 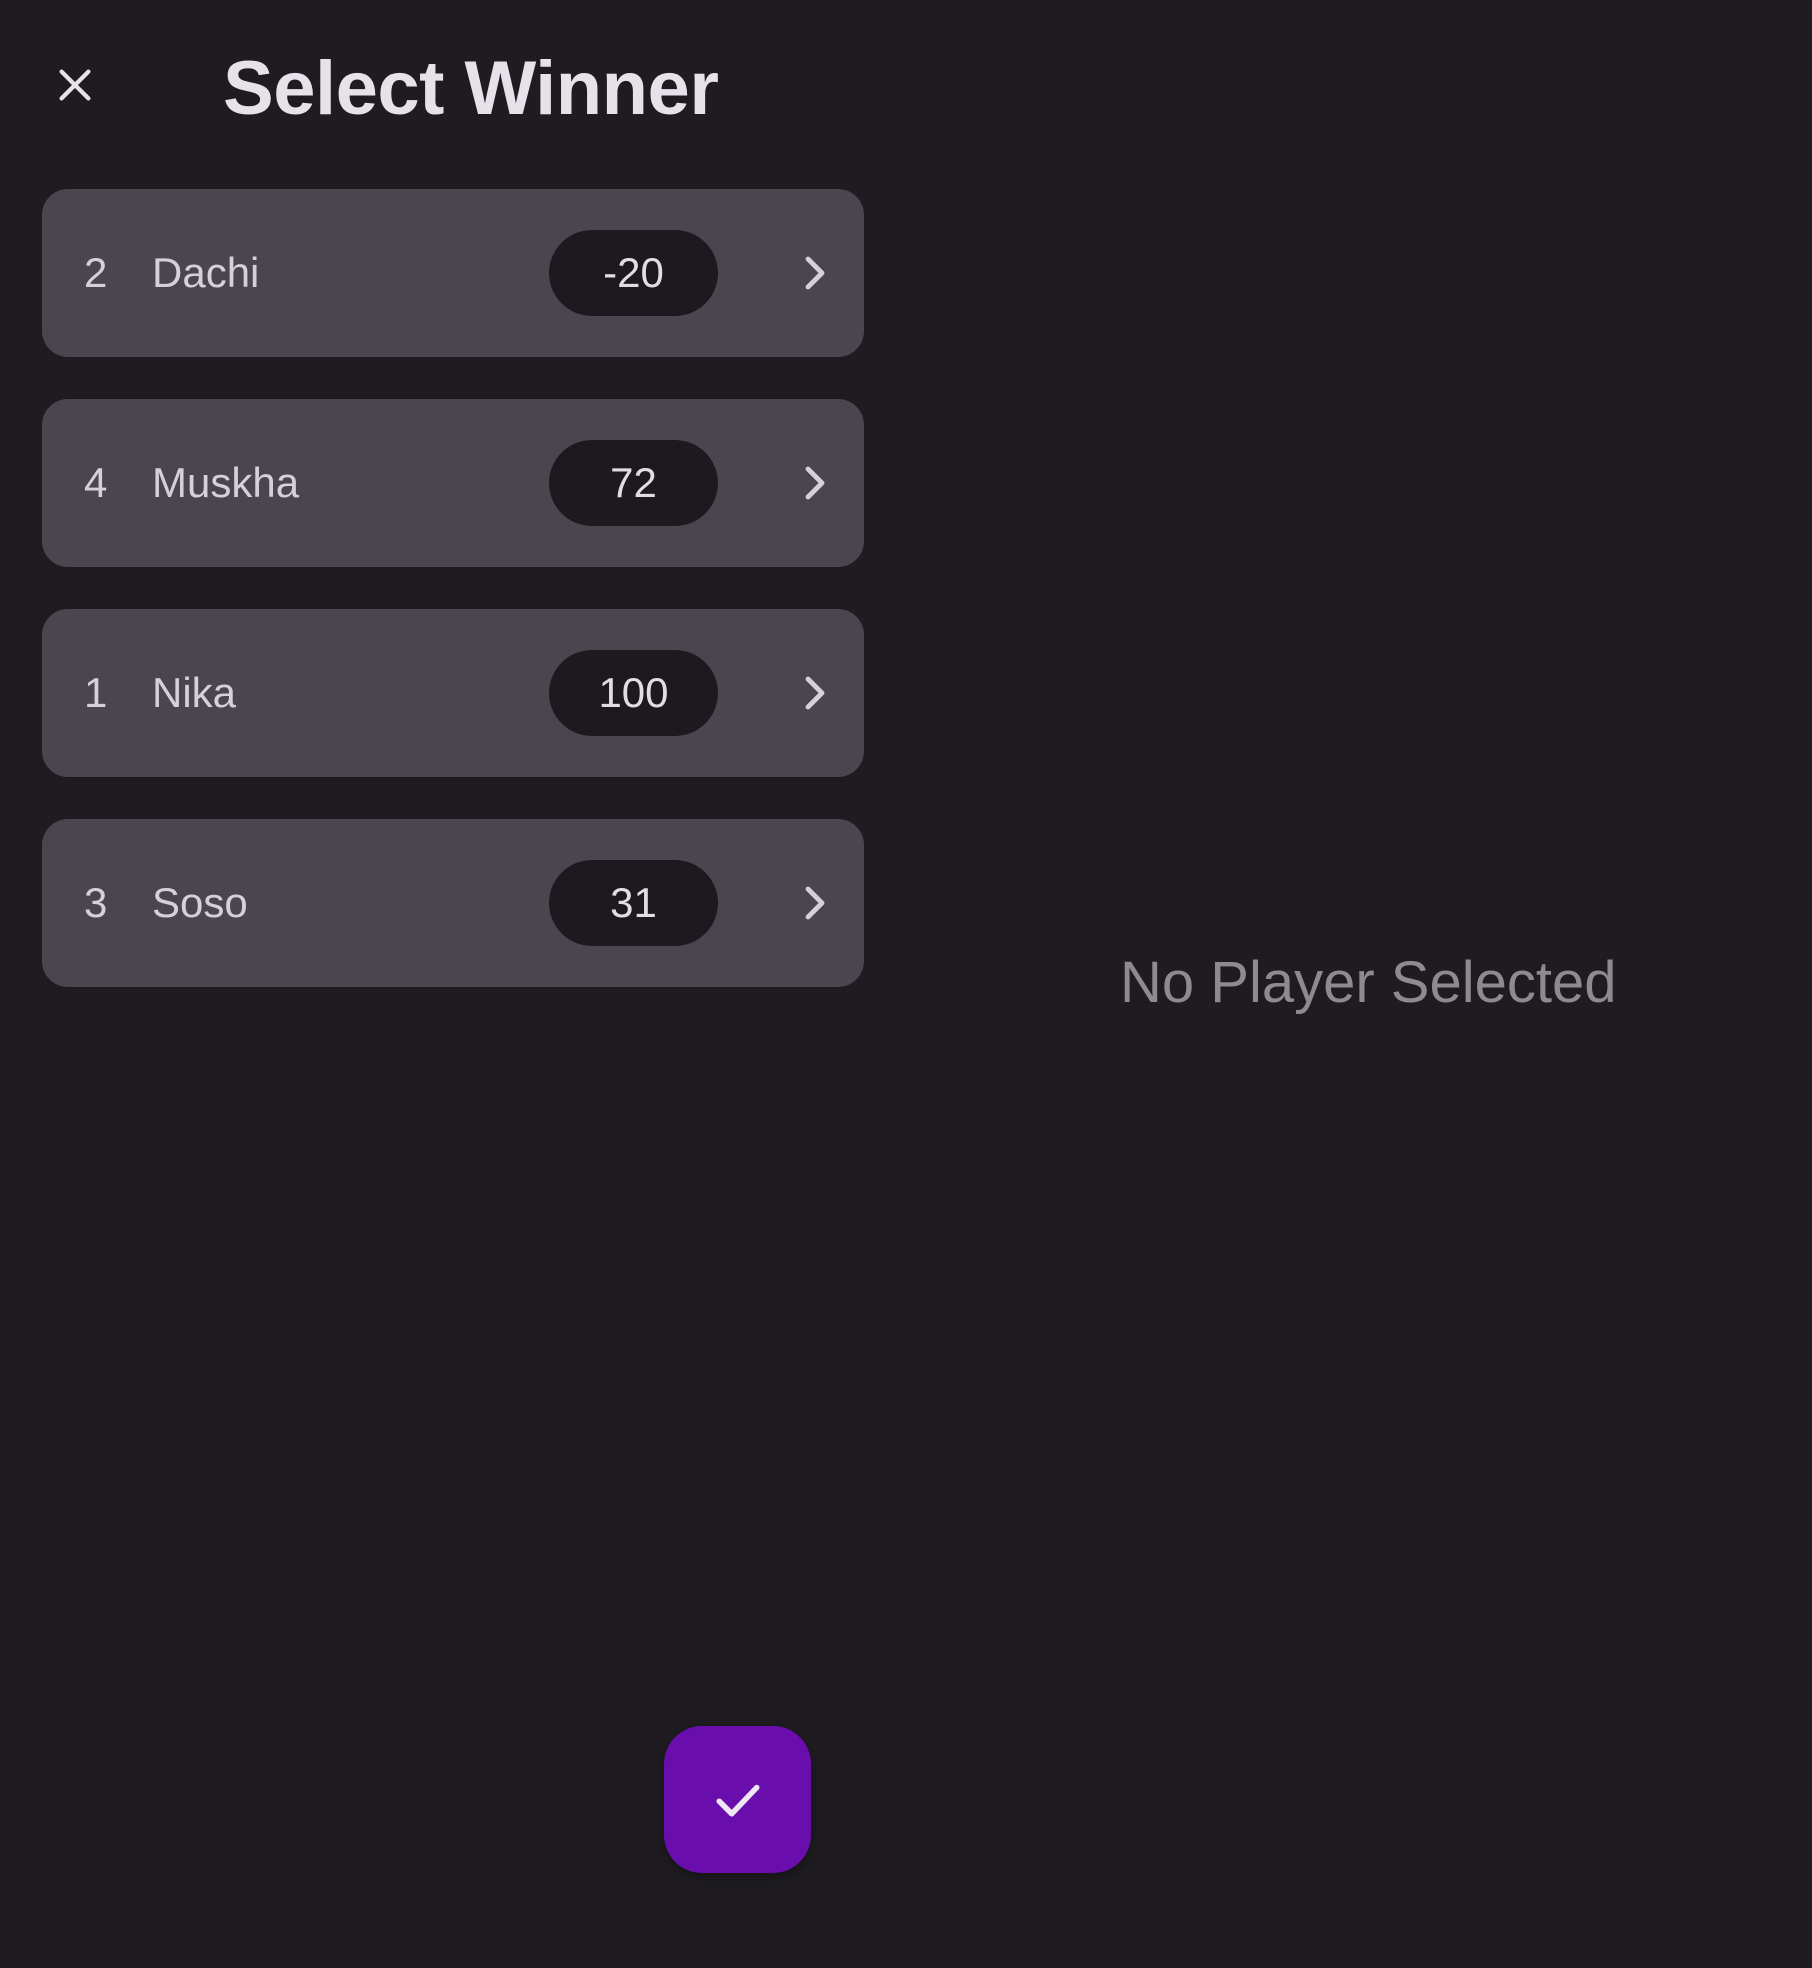 What do you see at coordinates (226, 482) in the screenshot?
I see `player-name: Muskha` at bounding box center [226, 482].